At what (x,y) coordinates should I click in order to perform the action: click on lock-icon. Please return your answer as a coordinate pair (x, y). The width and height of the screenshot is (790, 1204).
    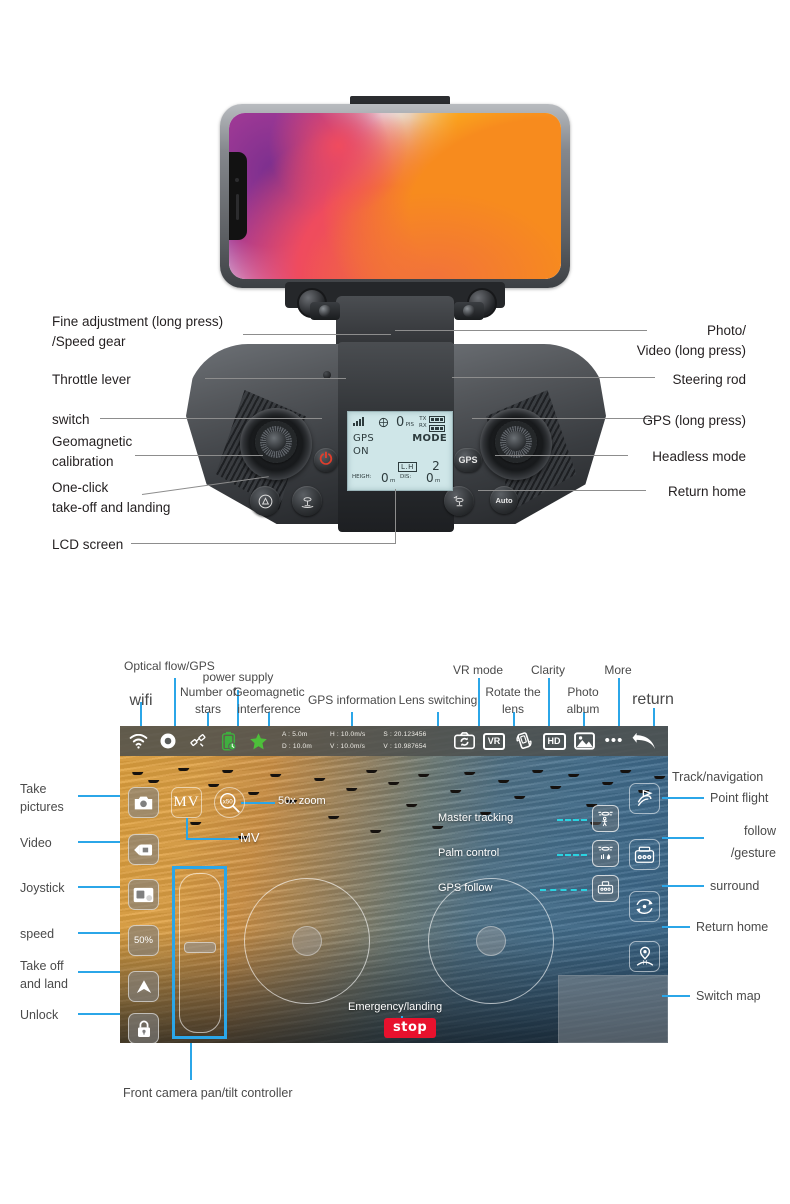
    Looking at the image, I should click on (143, 1028).